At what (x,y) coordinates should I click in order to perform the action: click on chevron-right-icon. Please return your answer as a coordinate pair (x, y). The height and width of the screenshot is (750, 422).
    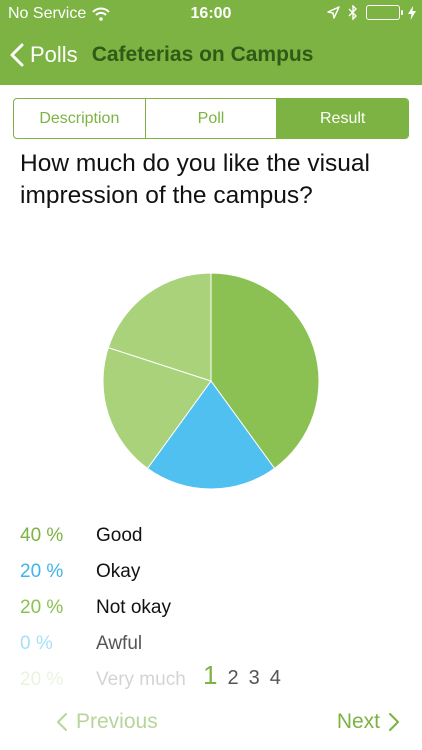
    Looking at the image, I should click on (394, 722).